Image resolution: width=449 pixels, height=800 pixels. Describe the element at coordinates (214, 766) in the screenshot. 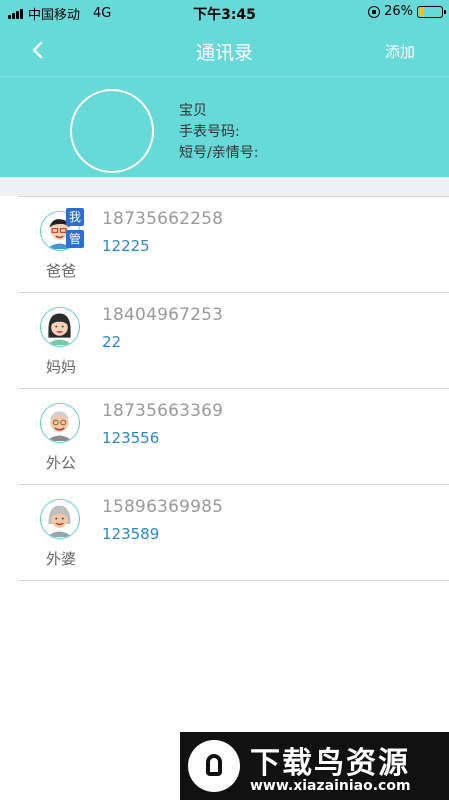

I see `bird-logo-icon` at that location.